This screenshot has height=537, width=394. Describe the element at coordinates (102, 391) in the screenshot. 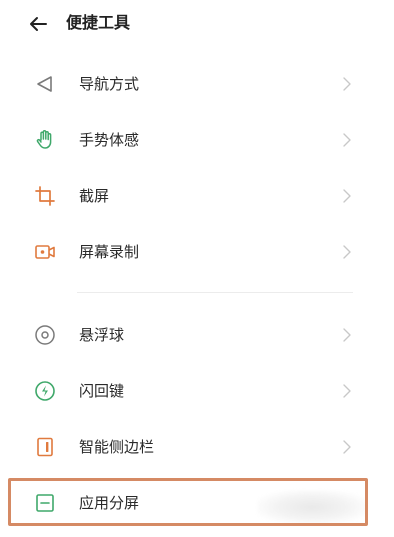

I see `menu-item-label: 闪回键` at that location.